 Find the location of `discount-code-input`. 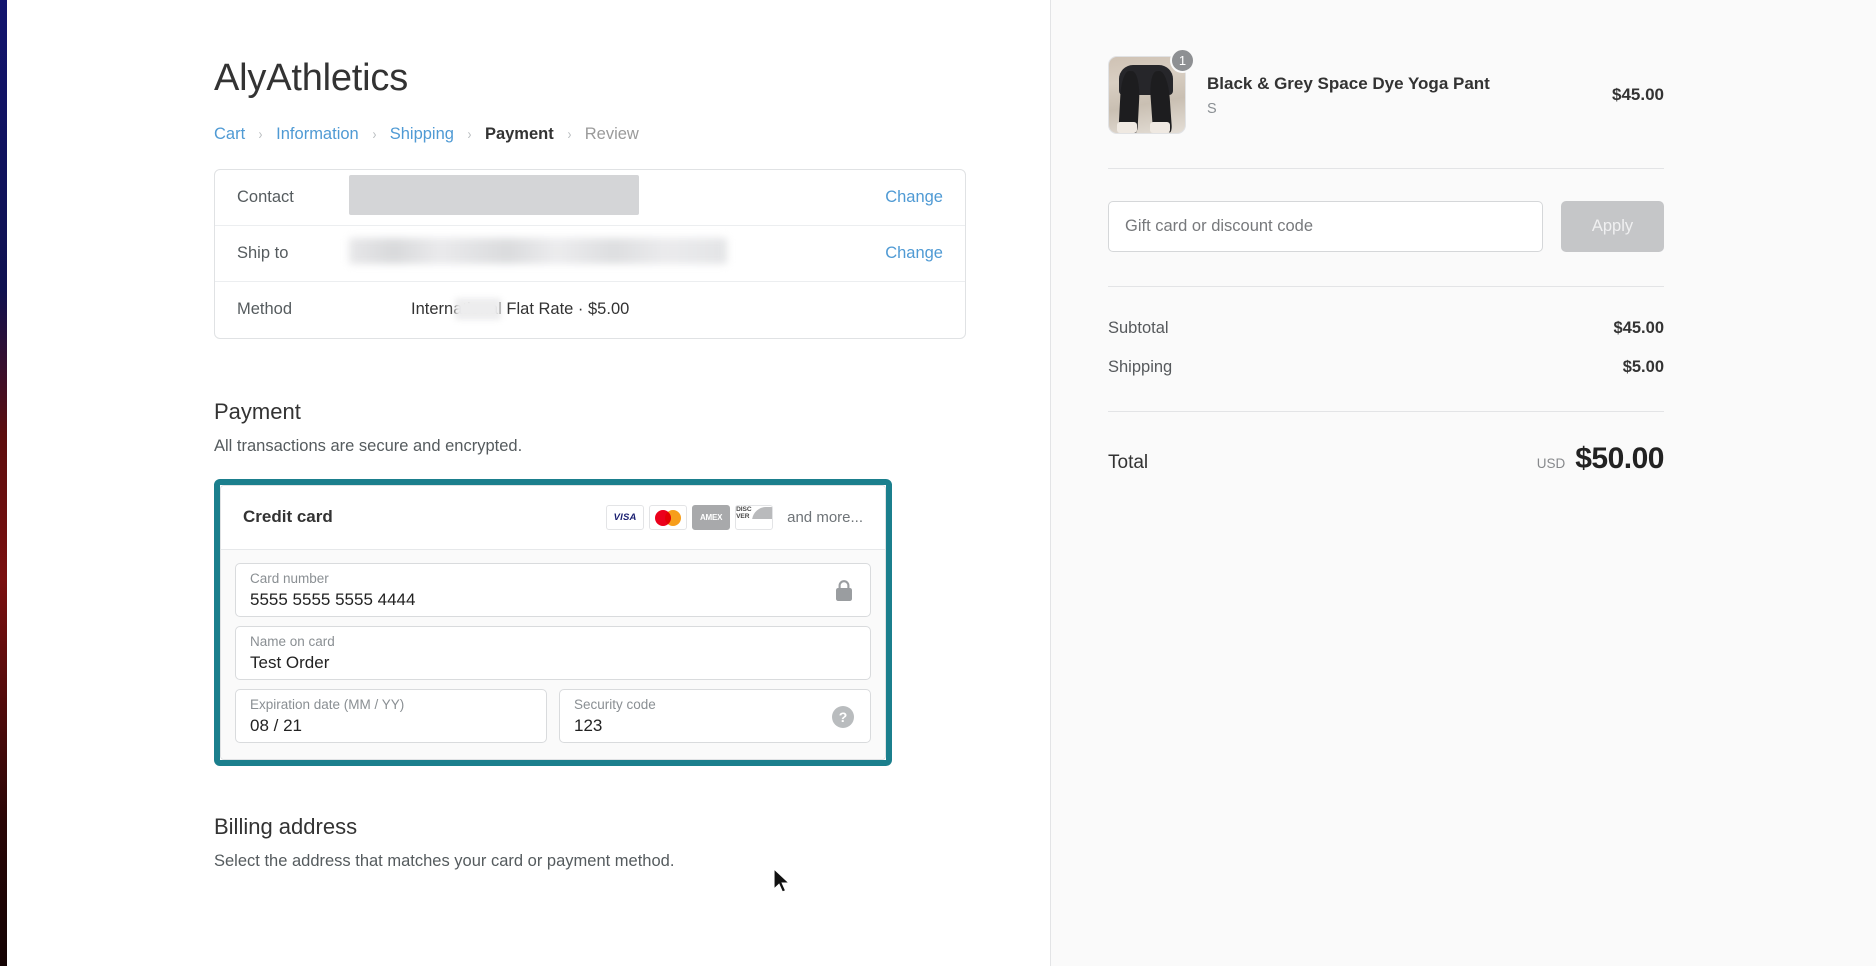

discount-code-input is located at coordinates (1325, 226).